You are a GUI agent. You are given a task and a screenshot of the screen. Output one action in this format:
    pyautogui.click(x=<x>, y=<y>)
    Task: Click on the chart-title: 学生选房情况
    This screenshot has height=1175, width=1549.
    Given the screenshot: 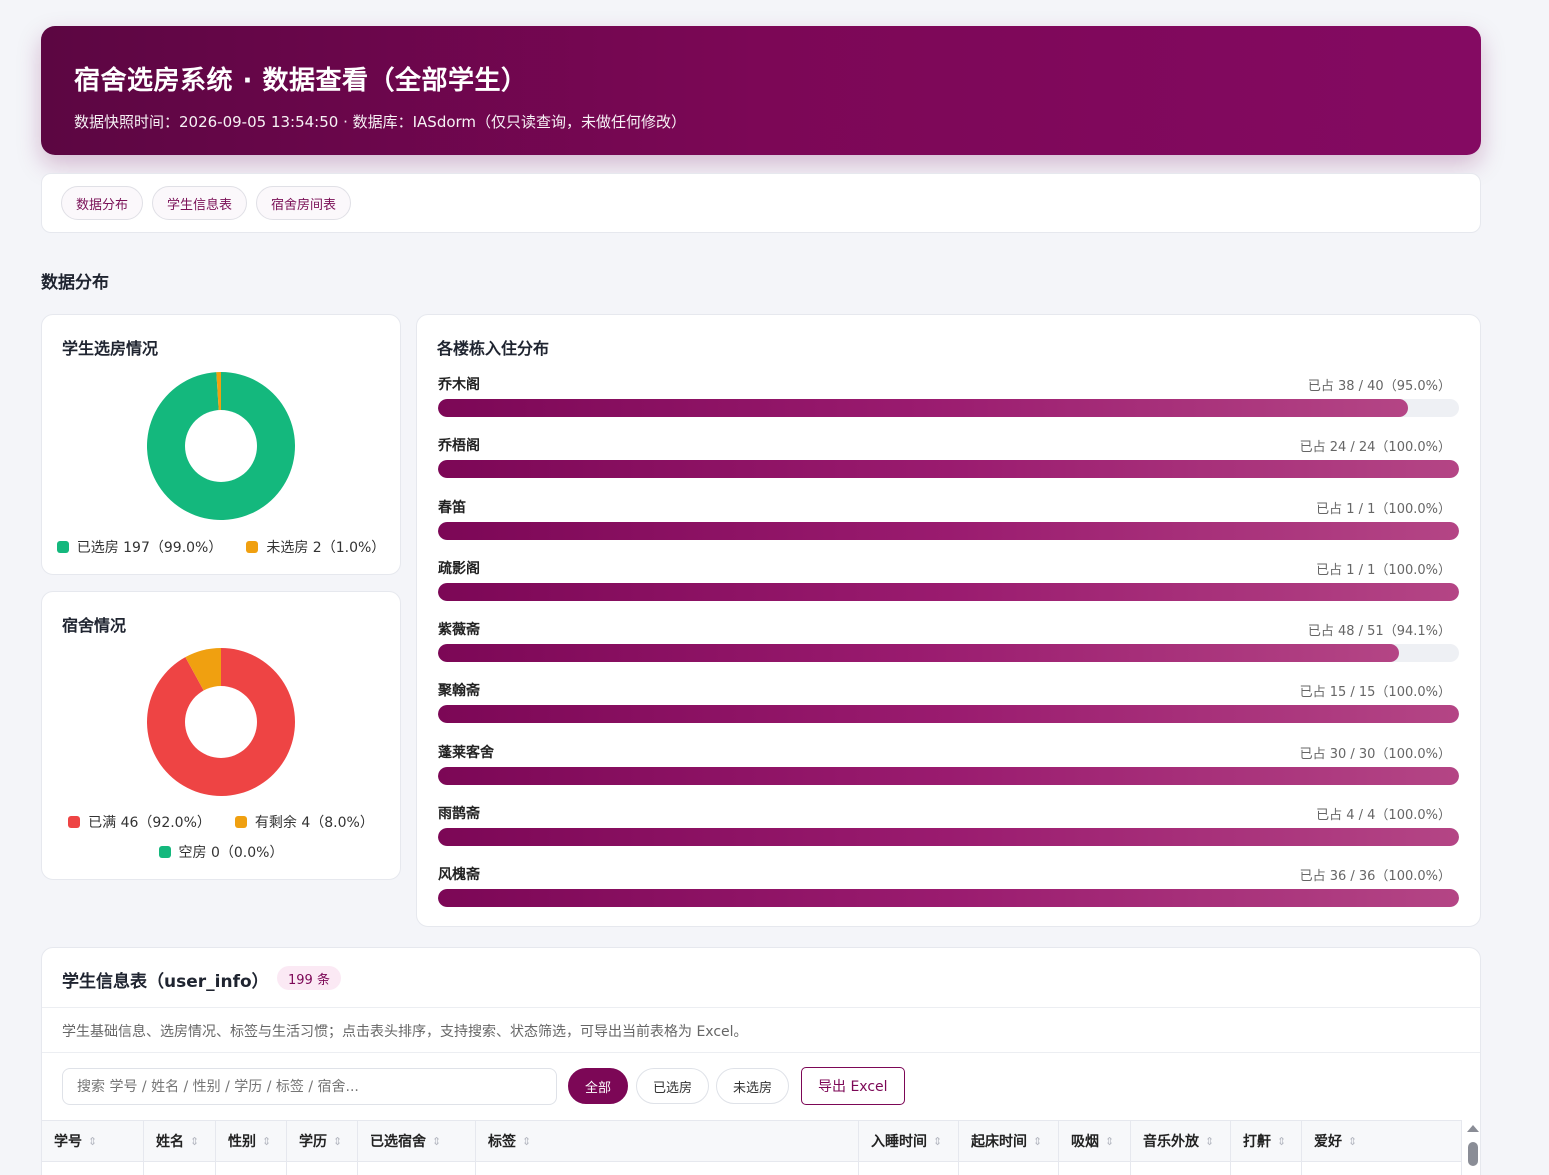 What is the action you would take?
    pyautogui.click(x=110, y=348)
    